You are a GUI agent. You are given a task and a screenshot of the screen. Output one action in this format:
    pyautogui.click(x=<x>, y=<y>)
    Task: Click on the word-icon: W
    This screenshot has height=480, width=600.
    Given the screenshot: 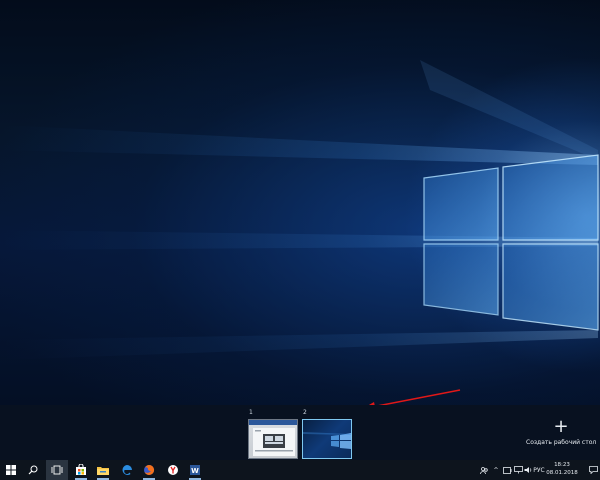 What is the action you would take?
    pyautogui.click(x=195, y=470)
    